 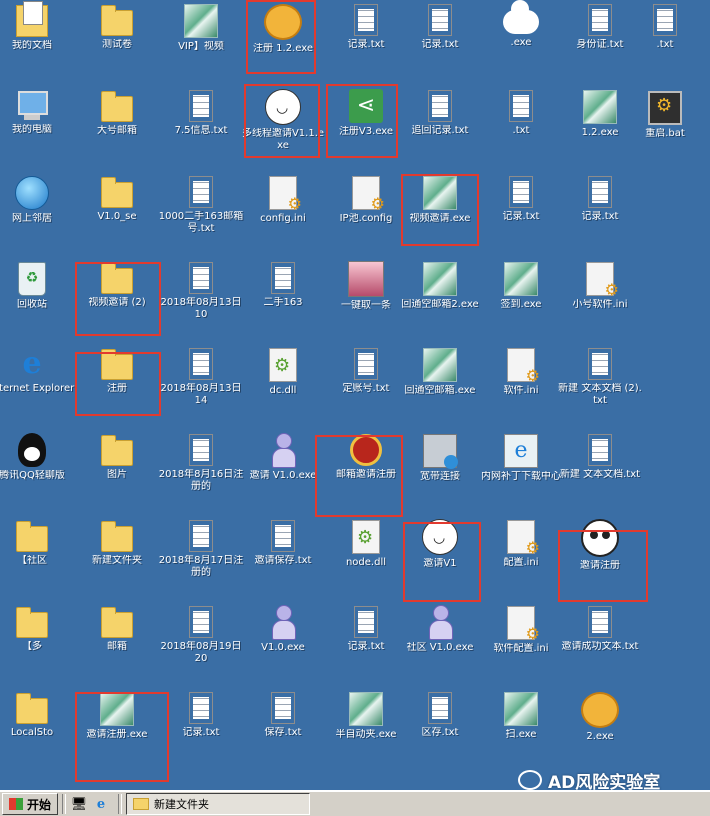 What do you see at coordinates (521, 298) in the screenshot?
I see `desktop-icon: 签到.exe` at bounding box center [521, 298].